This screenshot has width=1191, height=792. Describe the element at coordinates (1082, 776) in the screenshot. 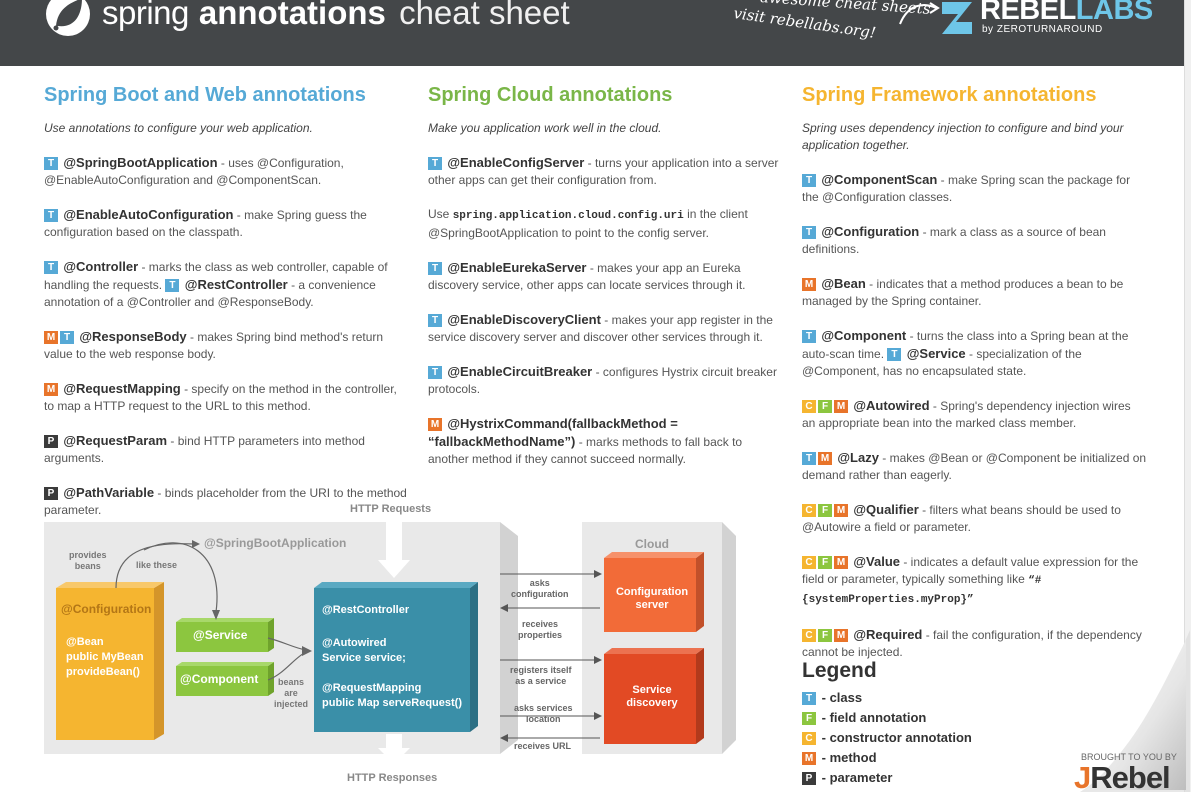

I see `jrebel-j: J` at that location.